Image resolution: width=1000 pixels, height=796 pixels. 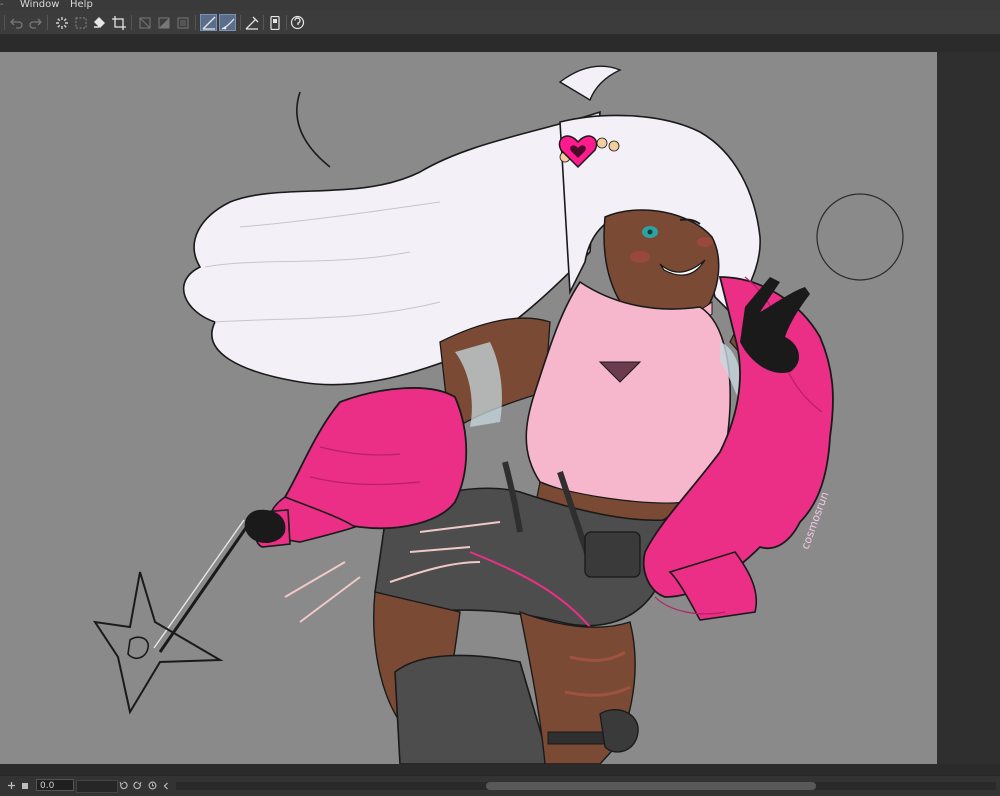 What do you see at coordinates (99, 22) in the screenshot?
I see `fill-icon` at bounding box center [99, 22].